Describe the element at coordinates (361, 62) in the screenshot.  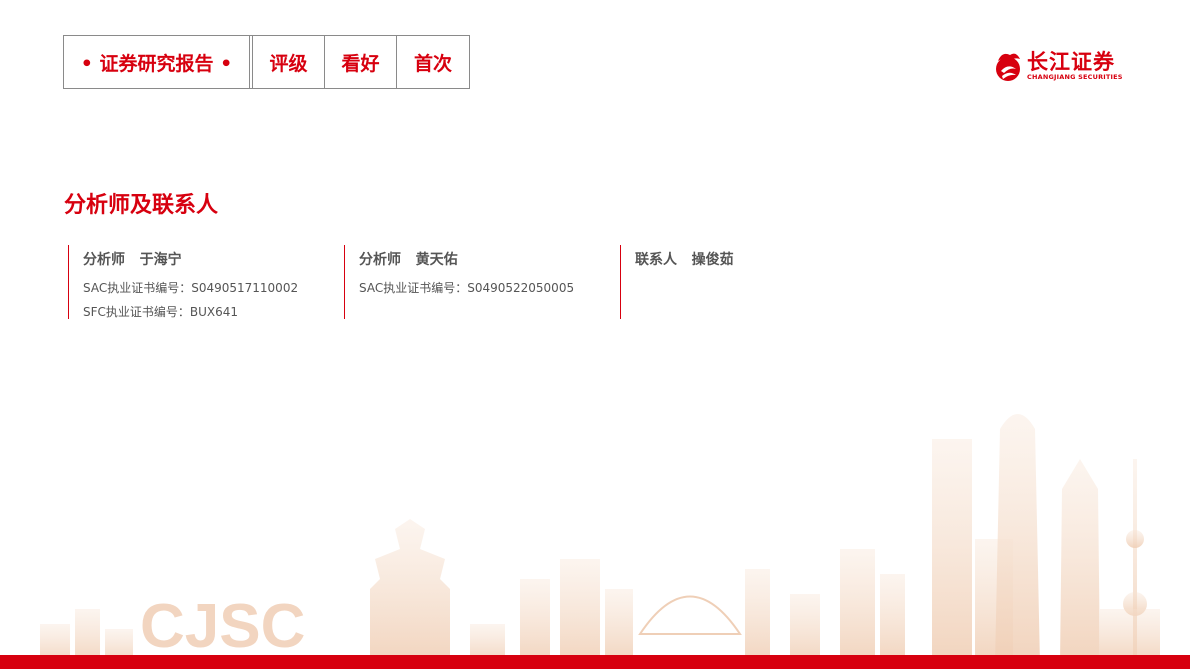
I see `rating-value: 看好` at that location.